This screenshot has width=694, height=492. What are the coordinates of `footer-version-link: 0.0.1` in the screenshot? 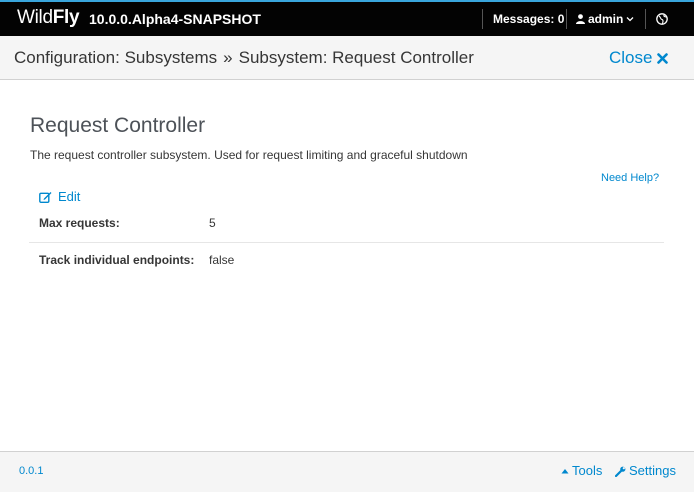 It's located at (31, 471).